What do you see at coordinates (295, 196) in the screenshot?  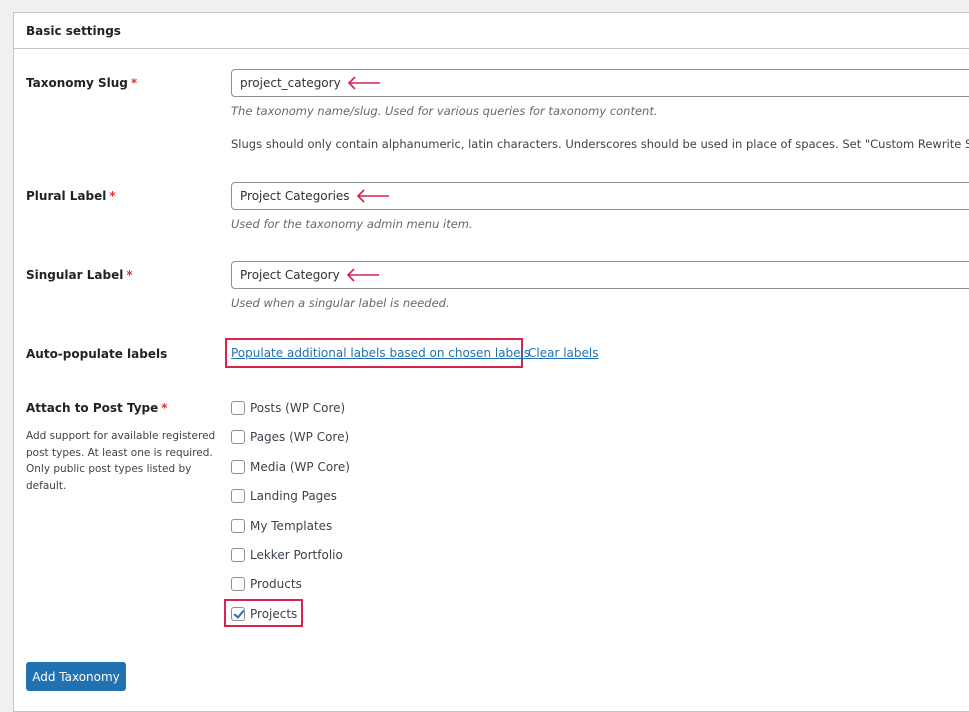 I see `plural-label-value: Project Categories` at bounding box center [295, 196].